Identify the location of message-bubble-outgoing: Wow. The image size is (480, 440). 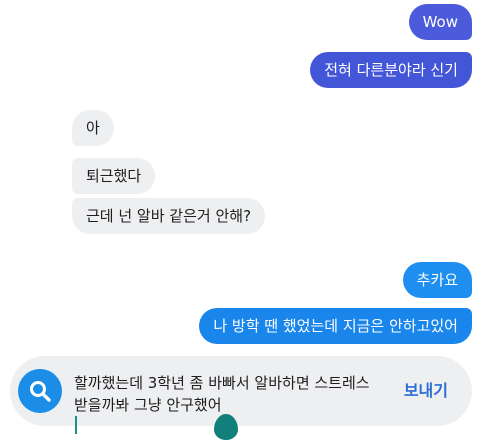
(440, 22).